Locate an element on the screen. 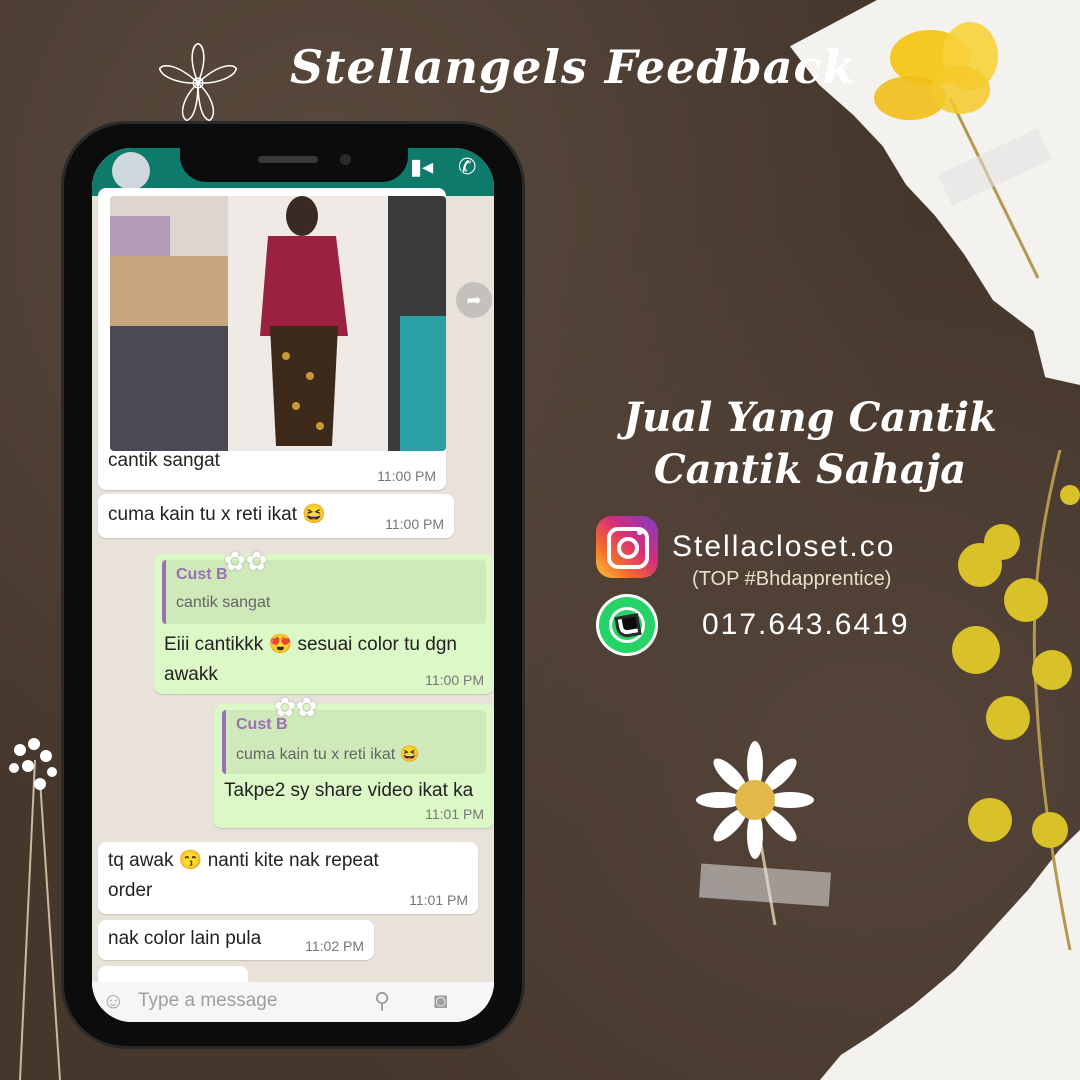 This screenshot has height=1080, width=1080. quoted-sender: Cust B is located at coordinates (202, 574).